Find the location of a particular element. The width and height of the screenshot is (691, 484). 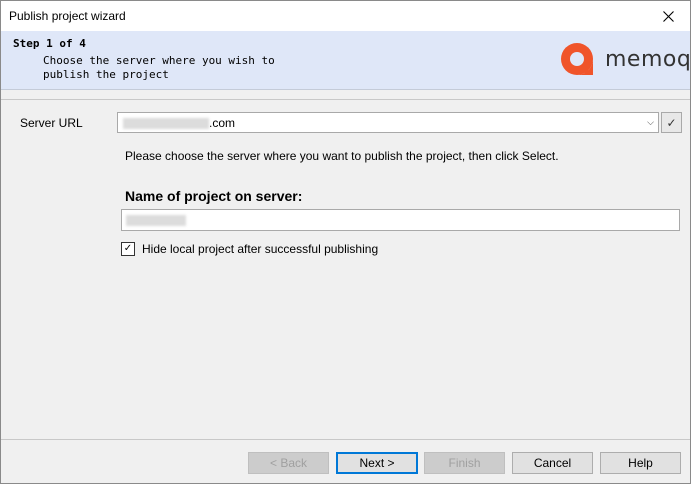

server-url-suffix: .com is located at coordinates (222, 123).